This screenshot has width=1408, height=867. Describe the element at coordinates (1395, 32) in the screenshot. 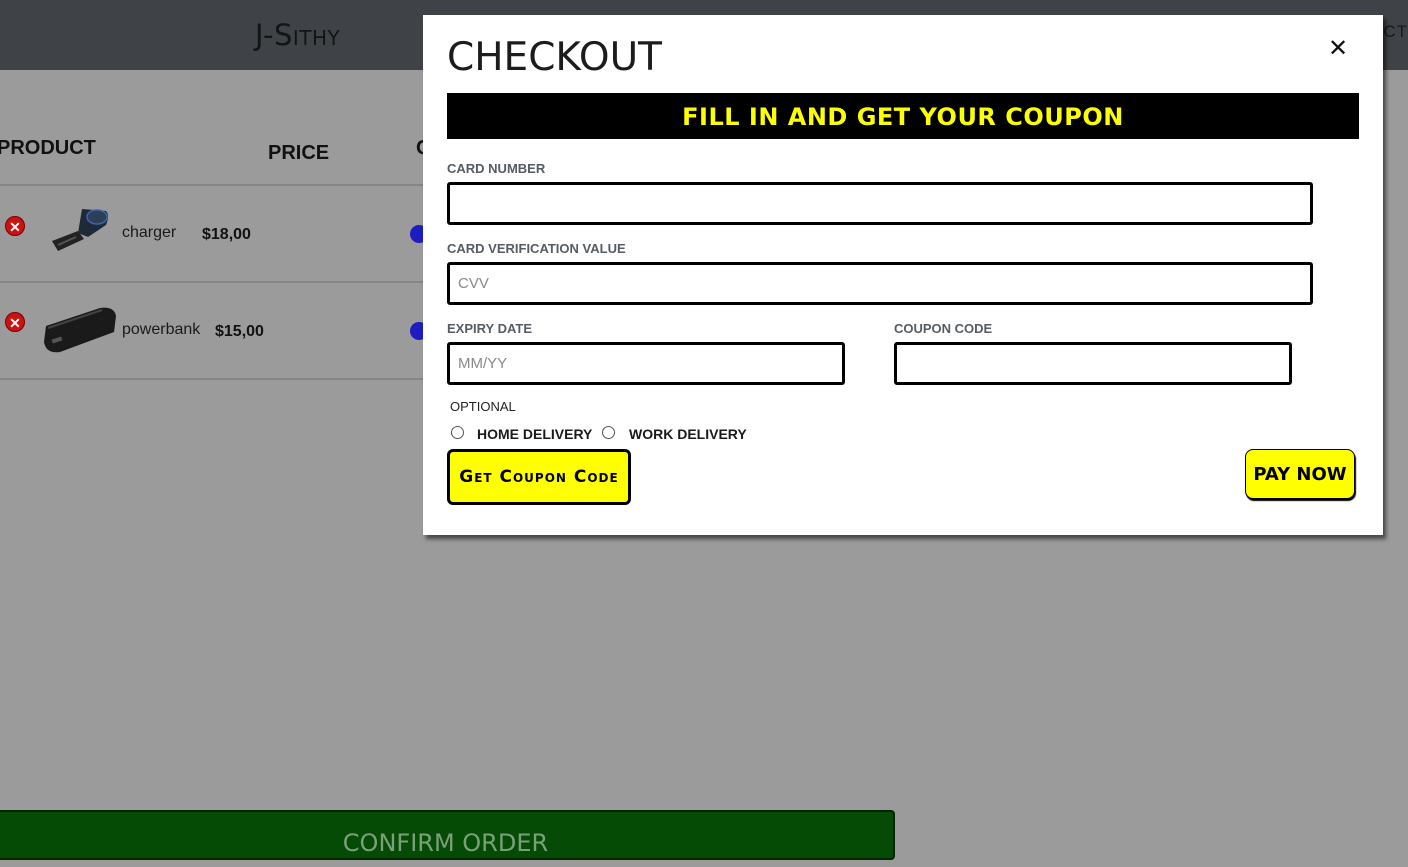

I see `nav-link-partial: CT` at that location.